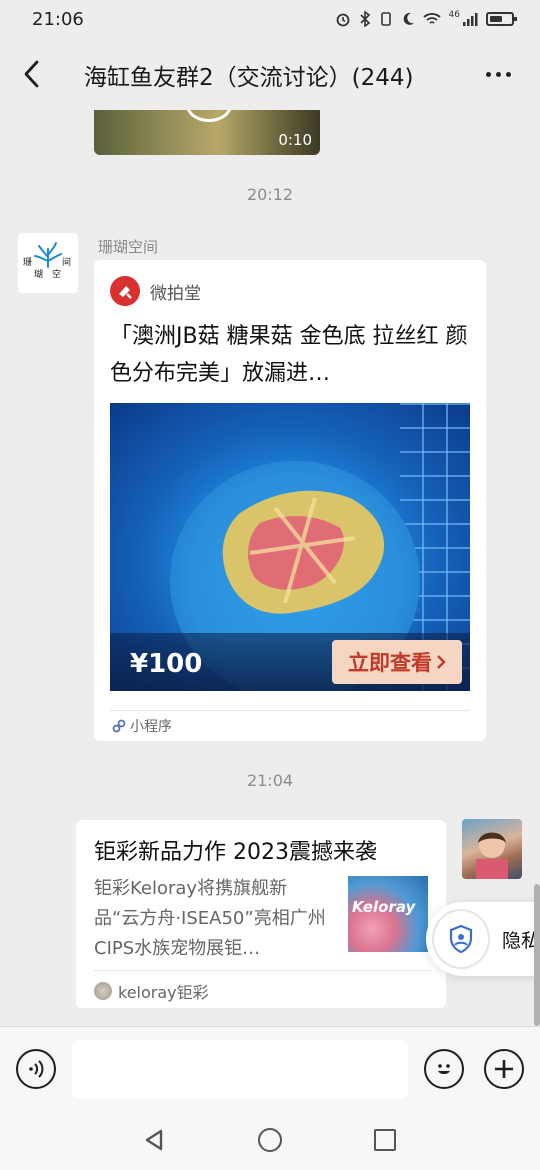 The height and width of the screenshot is (1170, 540). Describe the element at coordinates (488, 74) in the screenshot. I see `ellipsis-icon` at that location.